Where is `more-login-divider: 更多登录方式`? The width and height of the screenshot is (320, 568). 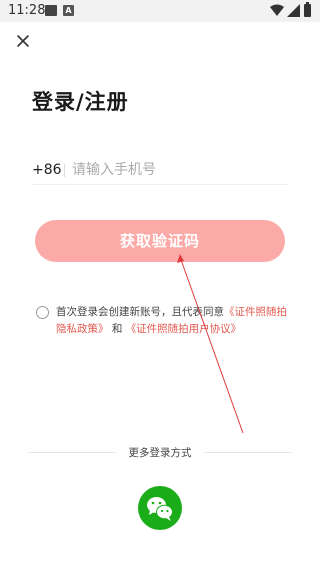
more-login-divider: 更多登录方式 is located at coordinates (160, 452).